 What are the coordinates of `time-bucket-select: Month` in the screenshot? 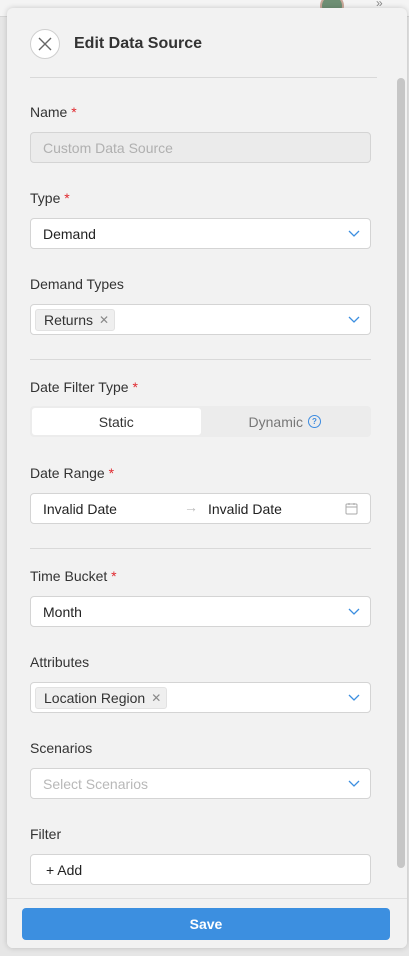 It's located at (200, 611).